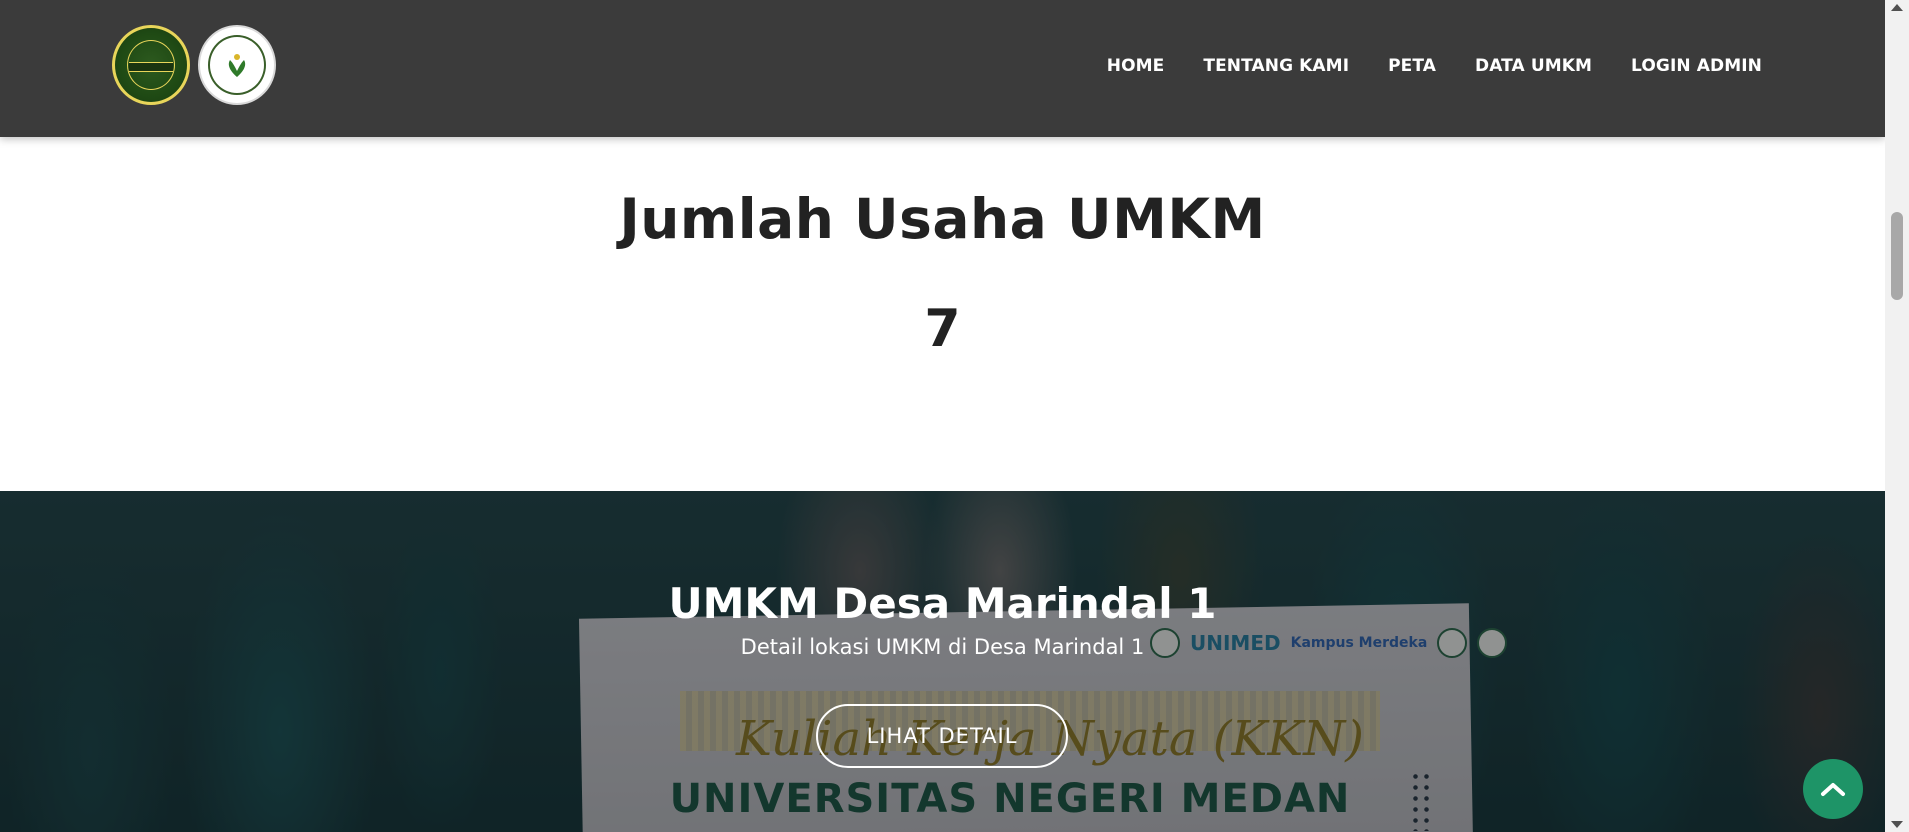 The width and height of the screenshot is (1909, 832). Describe the element at coordinates (1897, 824) in the screenshot. I see `scroll-down-arrow-icon` at that location.